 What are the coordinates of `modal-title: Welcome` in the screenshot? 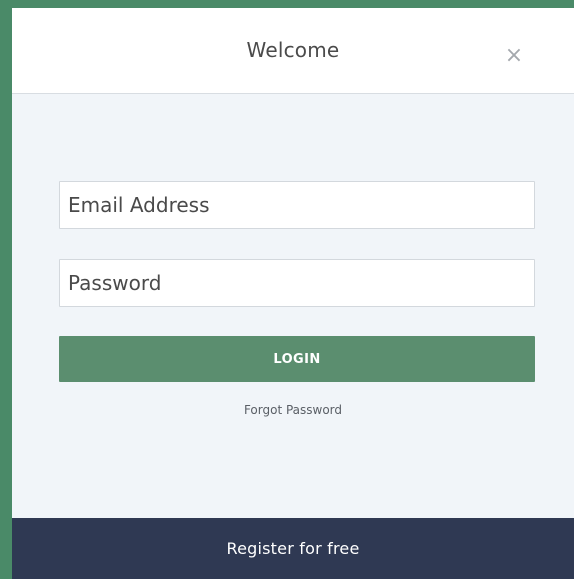 It's located at (293, 50).